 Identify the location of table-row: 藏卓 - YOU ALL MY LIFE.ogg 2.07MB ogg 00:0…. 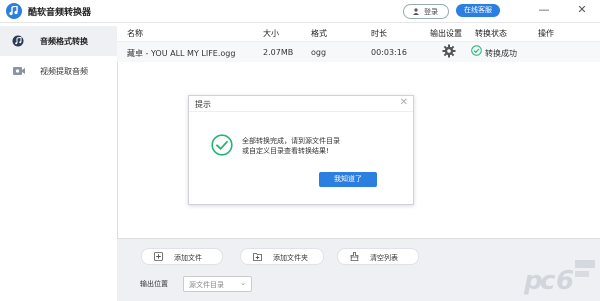
(358, 52).